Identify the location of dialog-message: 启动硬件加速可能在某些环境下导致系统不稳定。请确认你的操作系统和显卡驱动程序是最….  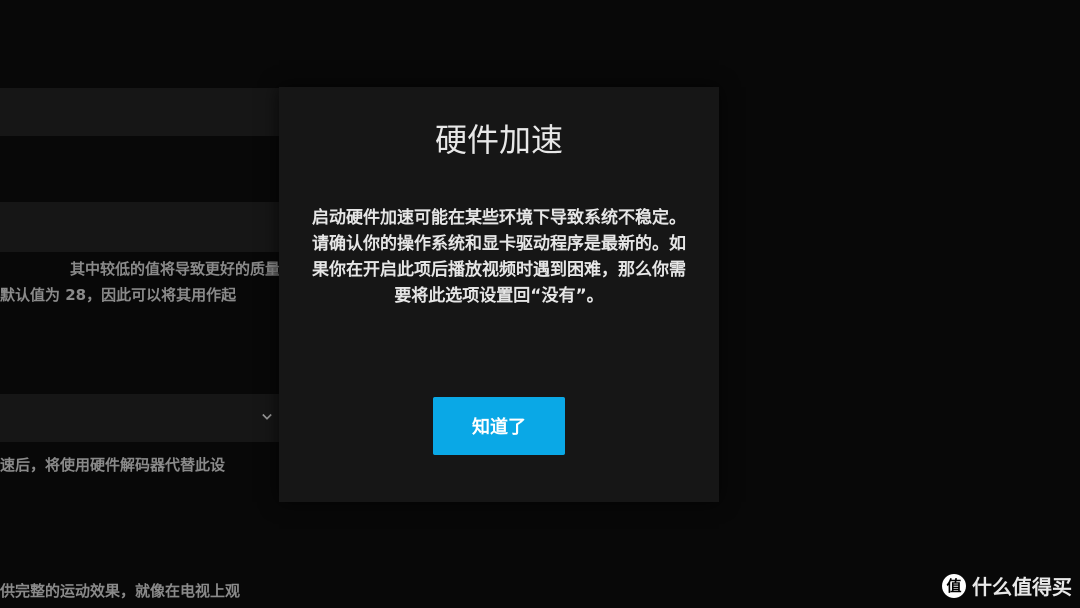
(499, 257).